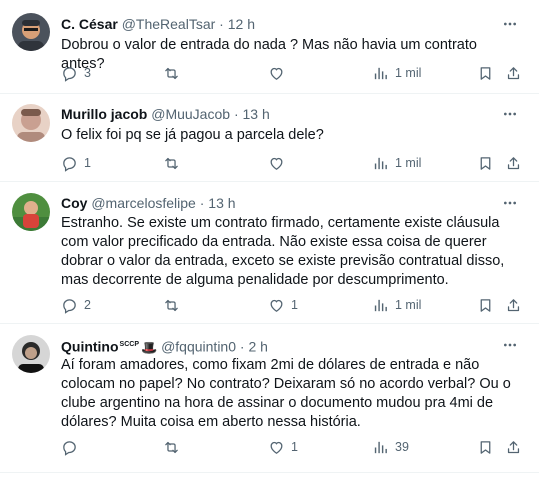  I want to click on views-count: 39, so click(402, 447).